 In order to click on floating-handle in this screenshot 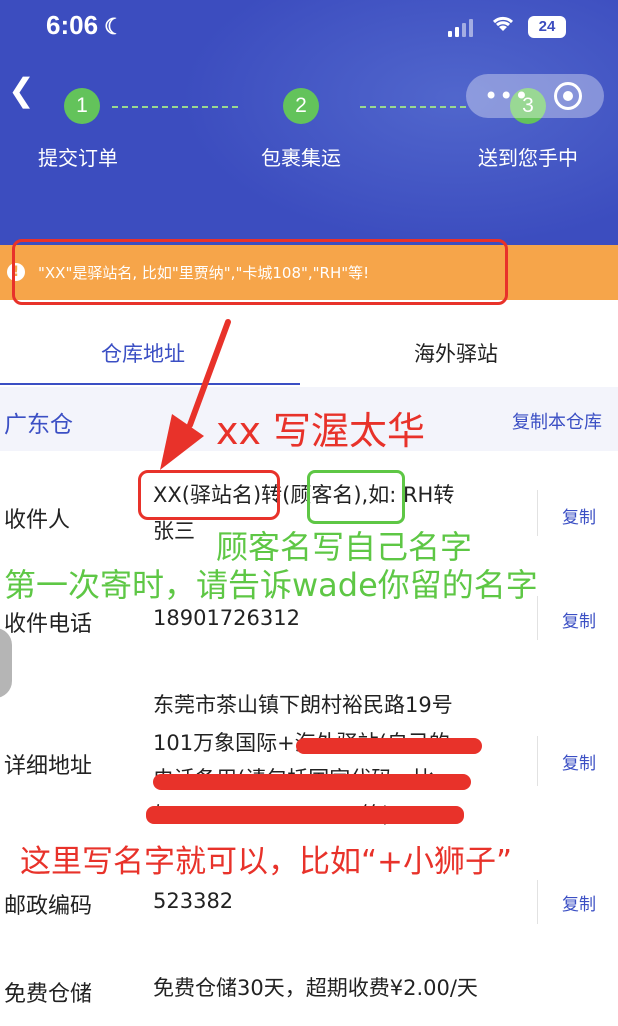, I will do `click(6, 663)`.